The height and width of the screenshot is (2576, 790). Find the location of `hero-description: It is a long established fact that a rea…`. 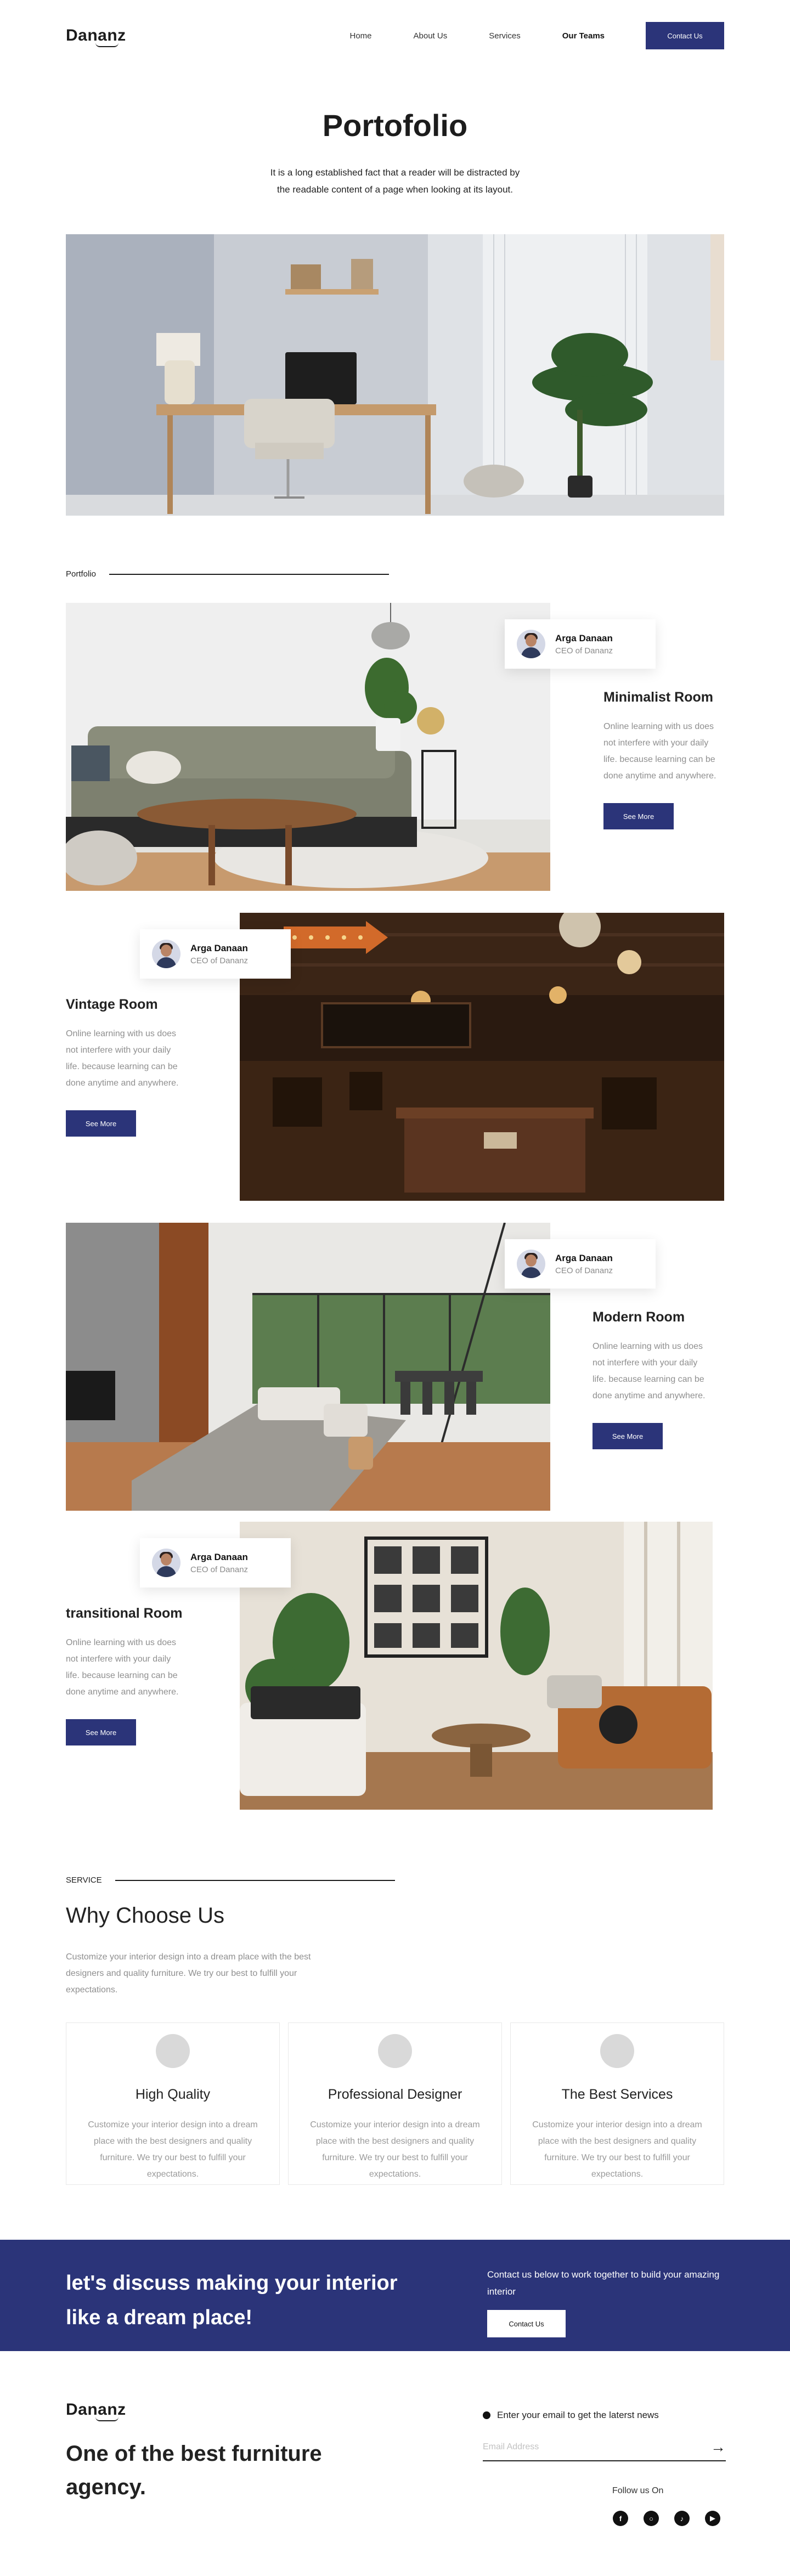

hero-description: It is a long established fact that a rea… is located at coordinates (395, 181).